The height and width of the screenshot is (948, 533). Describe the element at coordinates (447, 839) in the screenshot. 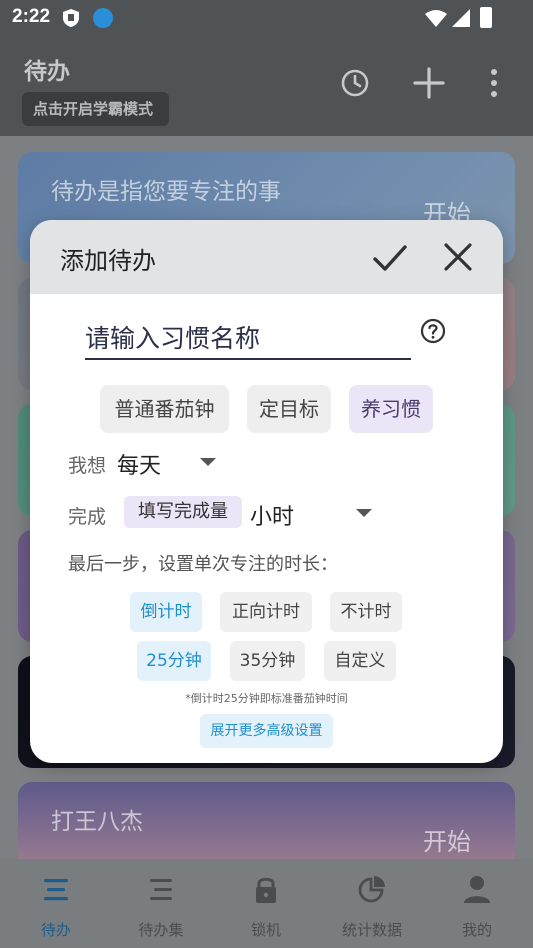

I see `start-button: 开始` at that location.